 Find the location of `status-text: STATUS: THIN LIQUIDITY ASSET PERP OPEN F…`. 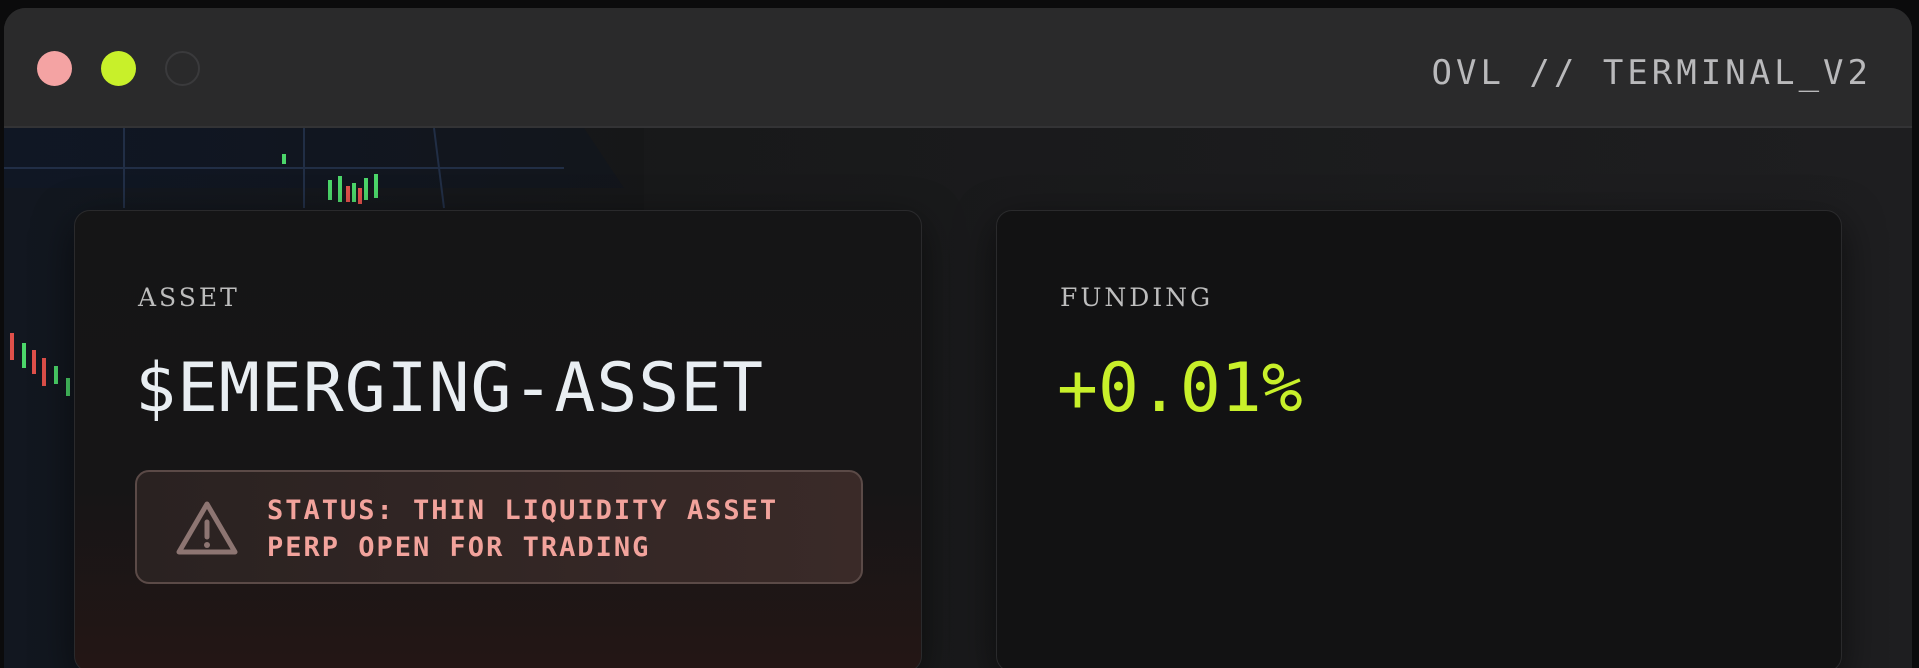

status-text: STATUS: THIN LIQUIDITY ASSET PERP OPEN F… is located at coordinates (522, 529).